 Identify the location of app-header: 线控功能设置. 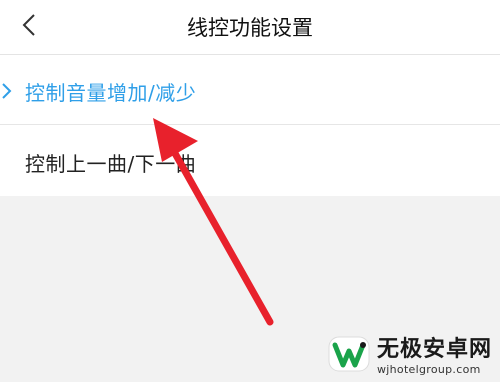
(250, 27).